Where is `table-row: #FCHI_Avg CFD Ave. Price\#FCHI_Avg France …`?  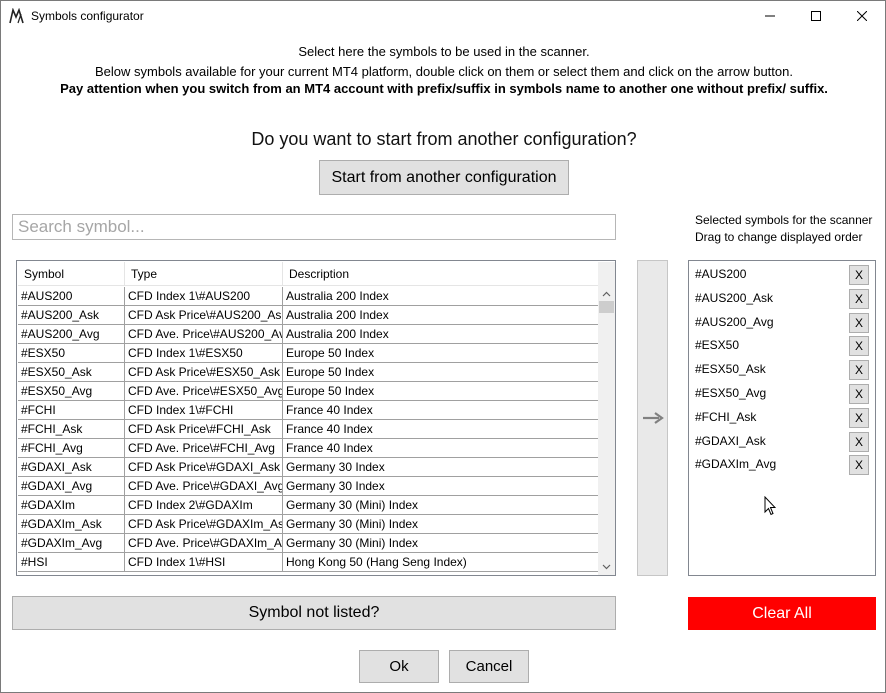 table-row: #FCHI_Avg CFD Ave. Price\#FCHI_Avg France … is located at coordinates (308, 448).